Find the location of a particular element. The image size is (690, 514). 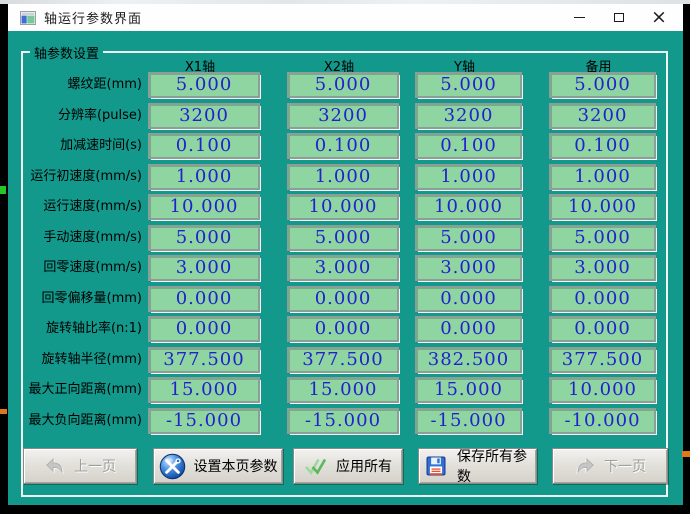

row-label: 最大正向距离(mm) is located at coordinates (85, 389).